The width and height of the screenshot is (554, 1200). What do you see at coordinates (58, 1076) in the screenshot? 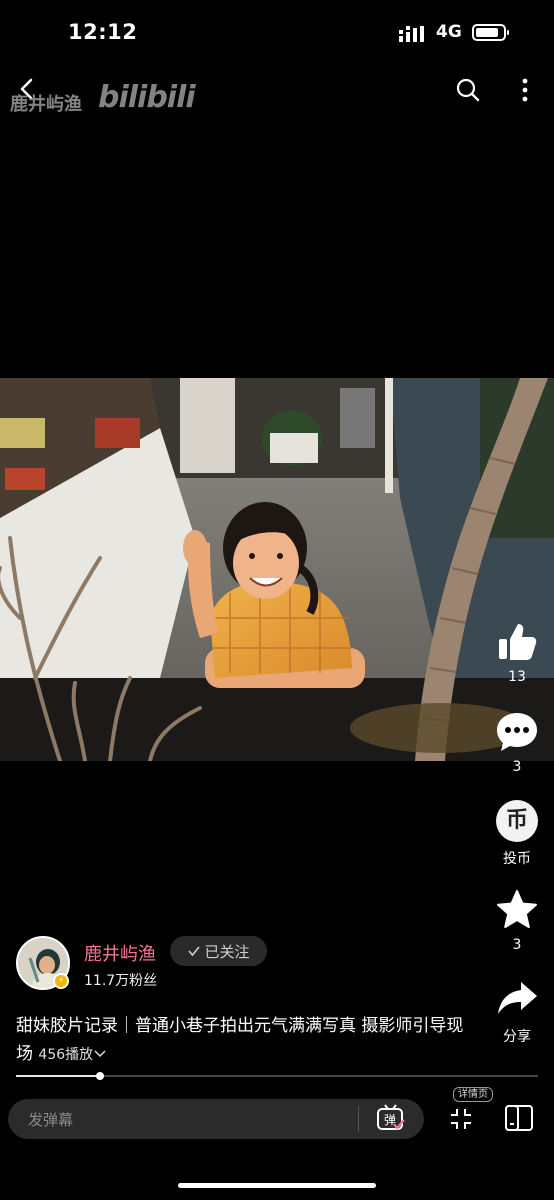
I see `progress-fill` at bounding box center [58, 1076].